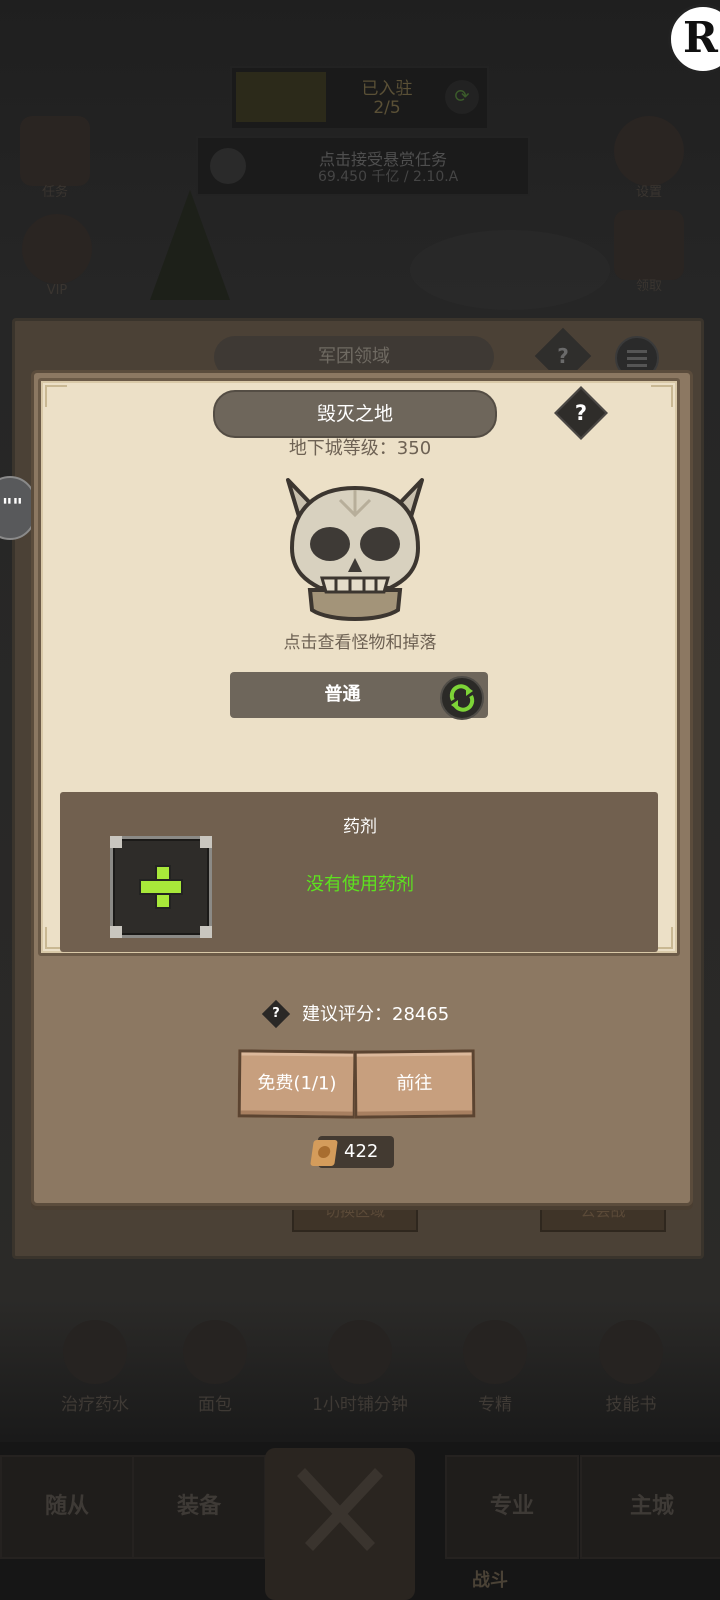 Image resolution: width=720 pixels, height=1600 pixels. I want to click on item-label: 1小时铺分钟, so click(360, 1405).